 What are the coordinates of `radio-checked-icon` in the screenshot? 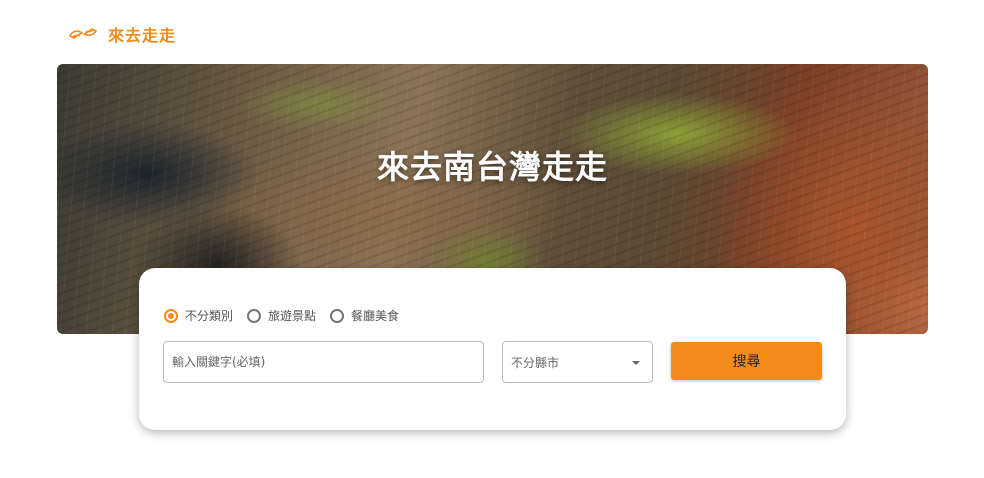 It's located at (171, 315).